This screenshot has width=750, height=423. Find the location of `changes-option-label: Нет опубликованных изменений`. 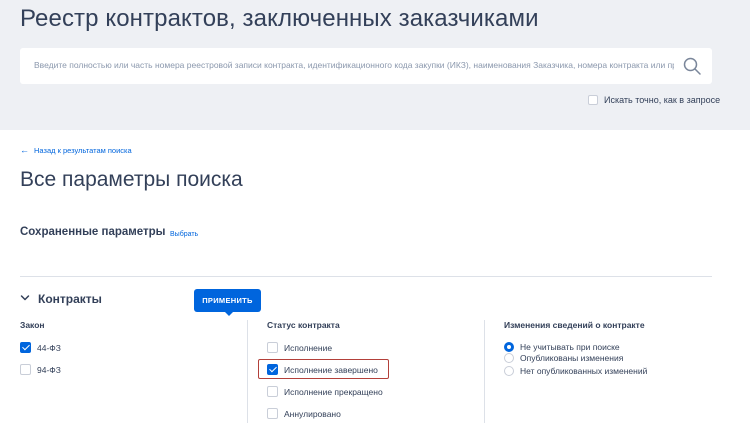

changes-option-label: Нет опубликованных изменений is located at coordinates (584, 371).